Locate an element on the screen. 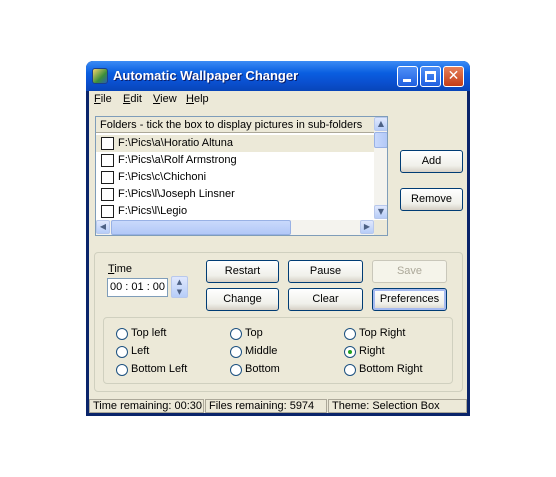  radio-label: Left is located at coordinates (140, 351).